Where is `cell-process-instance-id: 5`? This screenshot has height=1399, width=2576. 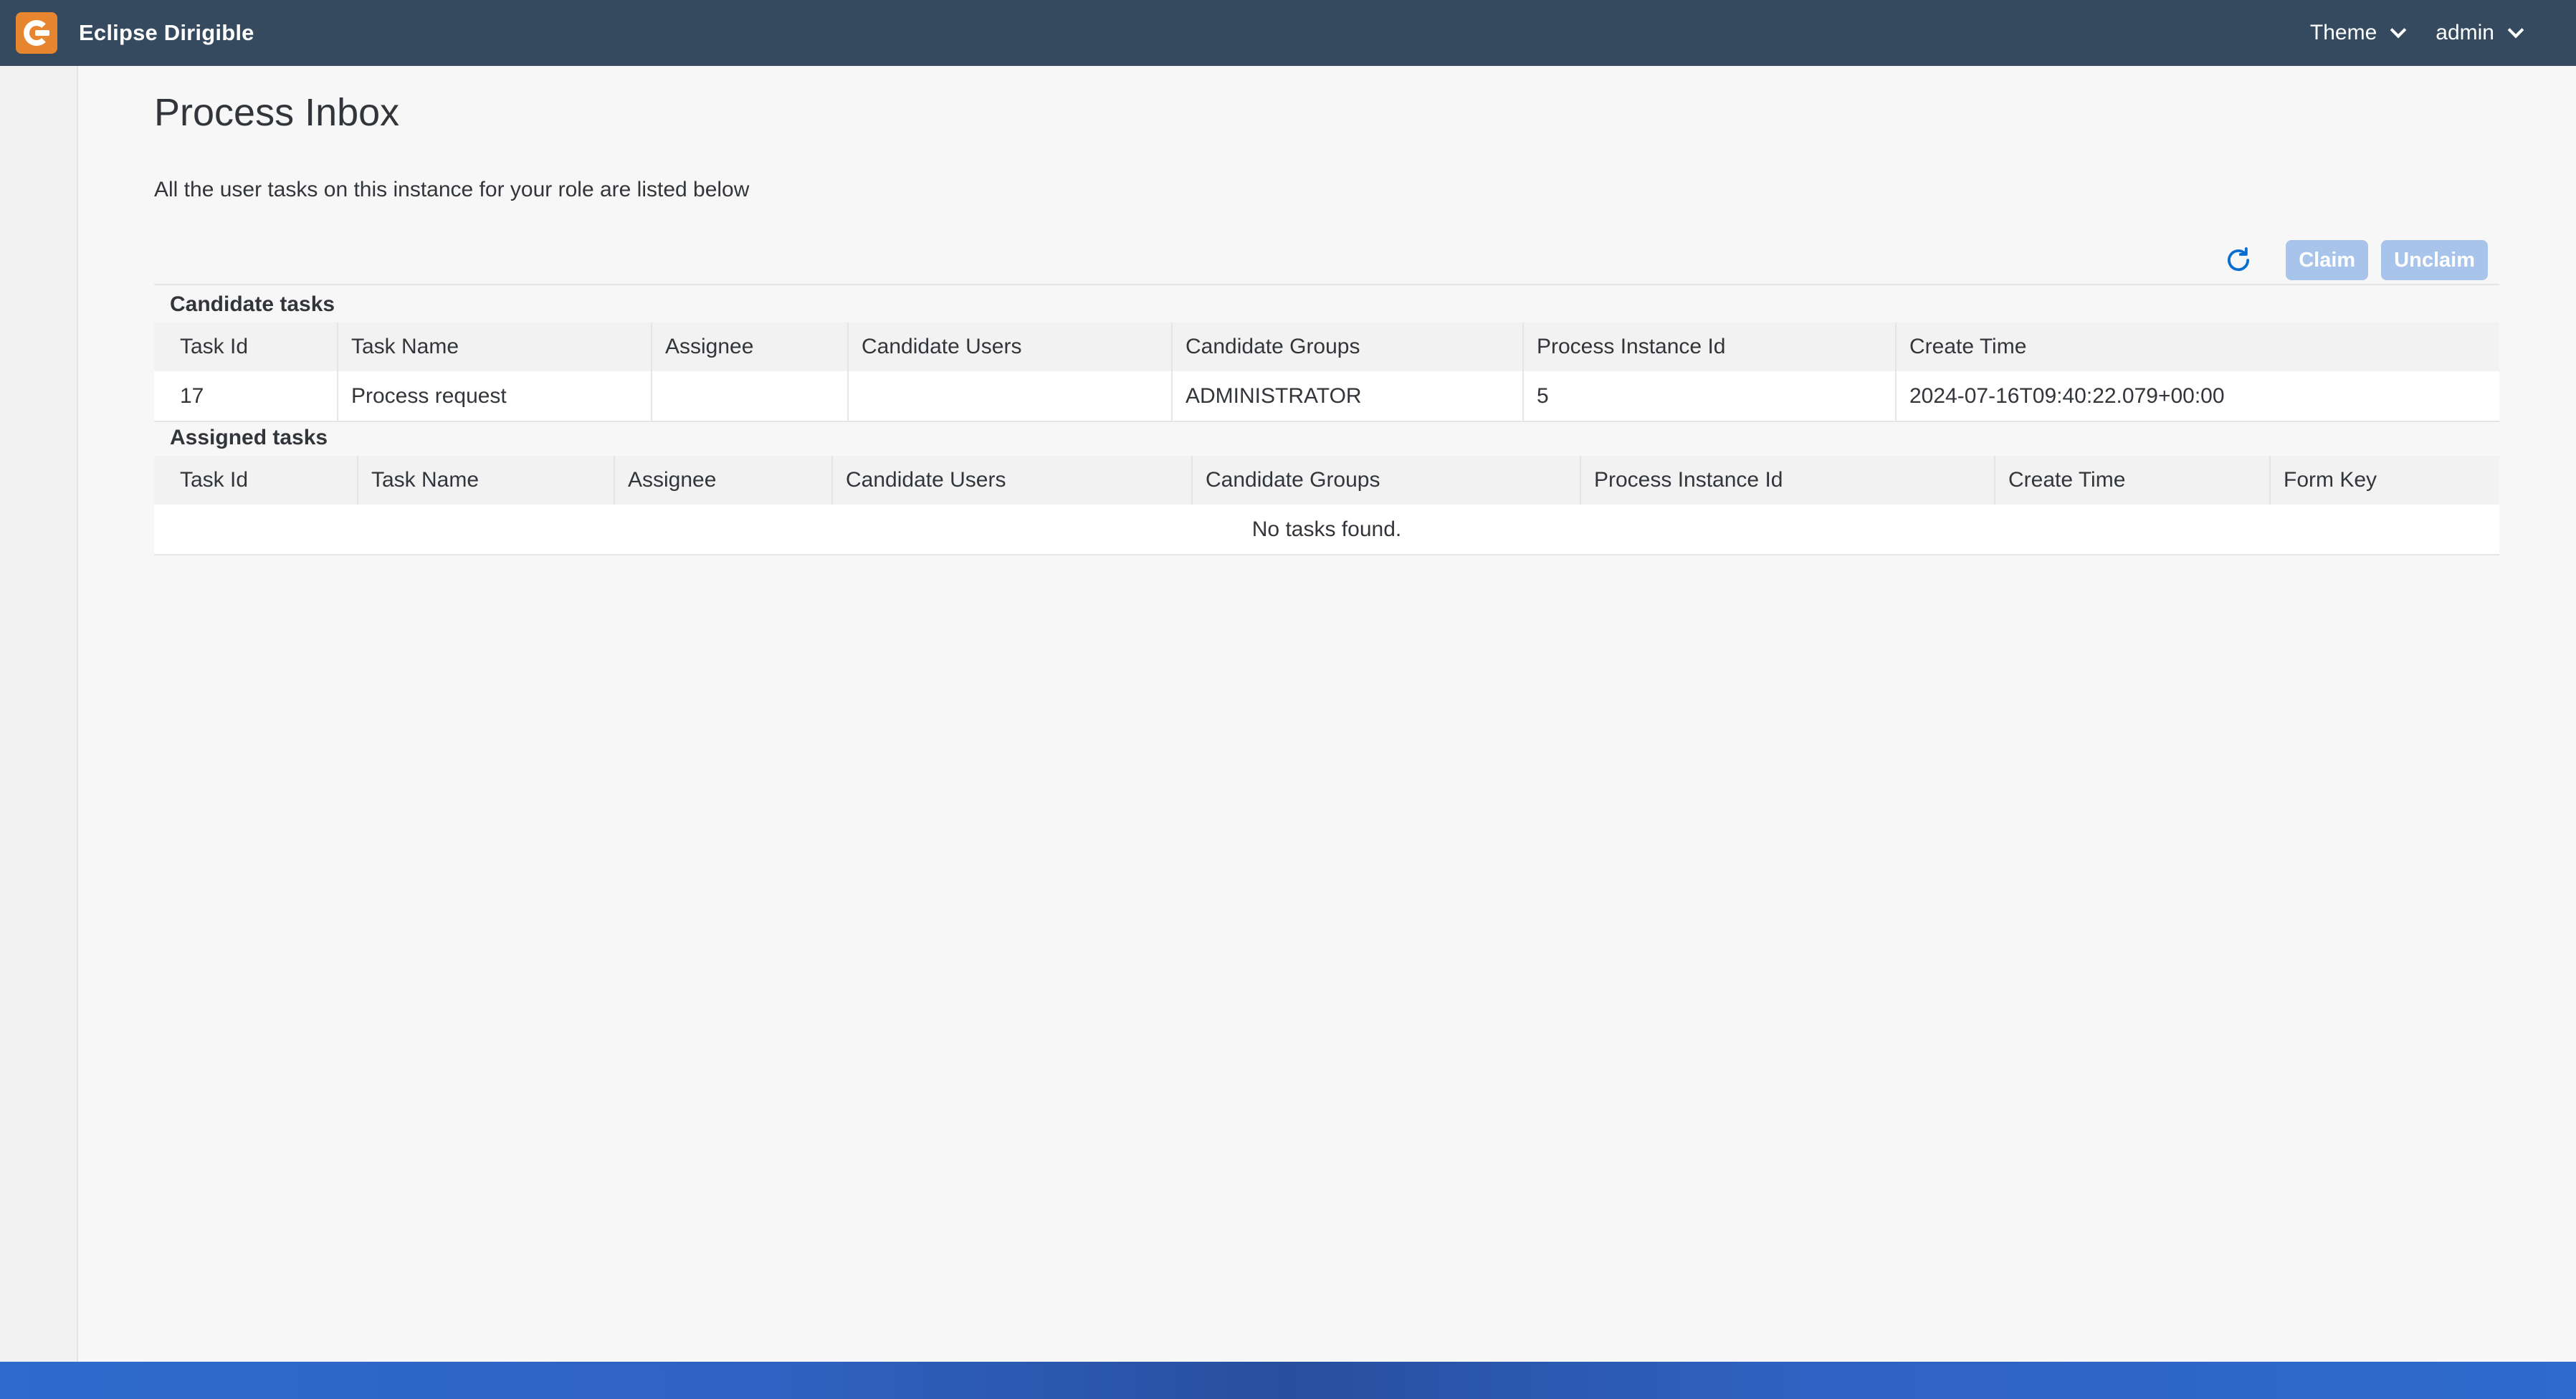
cell-process-instance-id: 5 is located at coordinates (1710, 396).